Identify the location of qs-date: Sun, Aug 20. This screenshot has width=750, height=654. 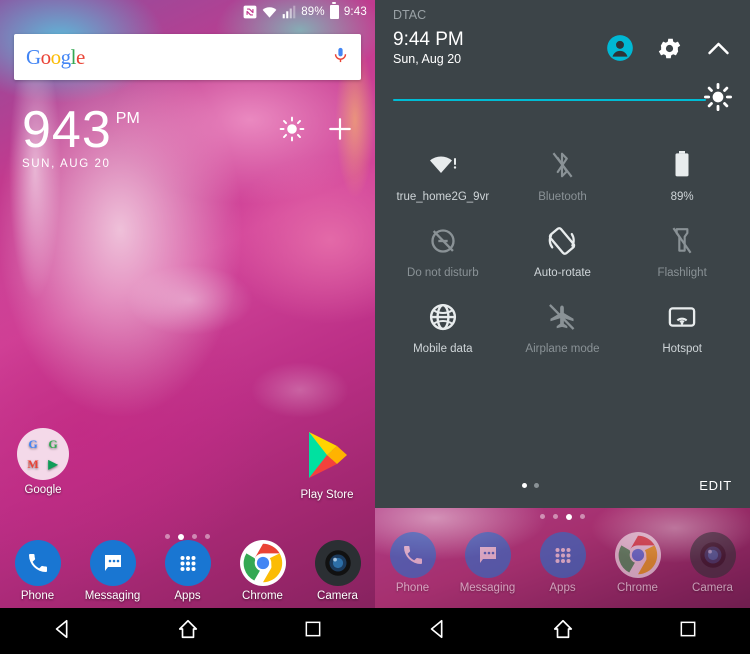
(427, 59).